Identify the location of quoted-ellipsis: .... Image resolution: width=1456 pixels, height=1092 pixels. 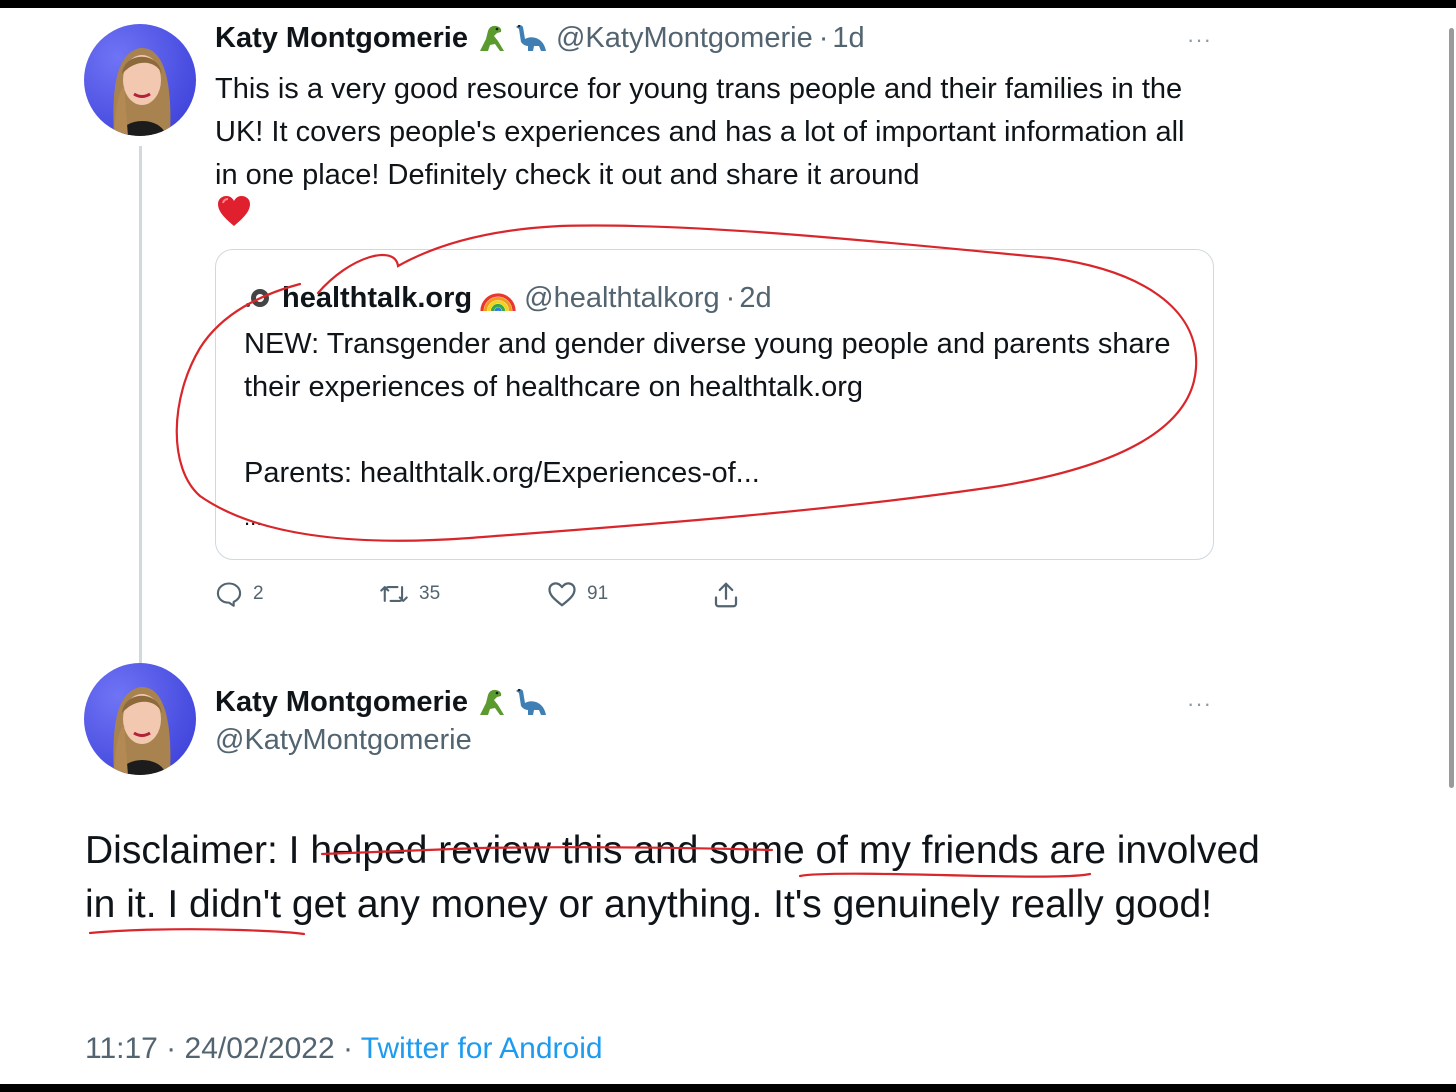
(253, 517).